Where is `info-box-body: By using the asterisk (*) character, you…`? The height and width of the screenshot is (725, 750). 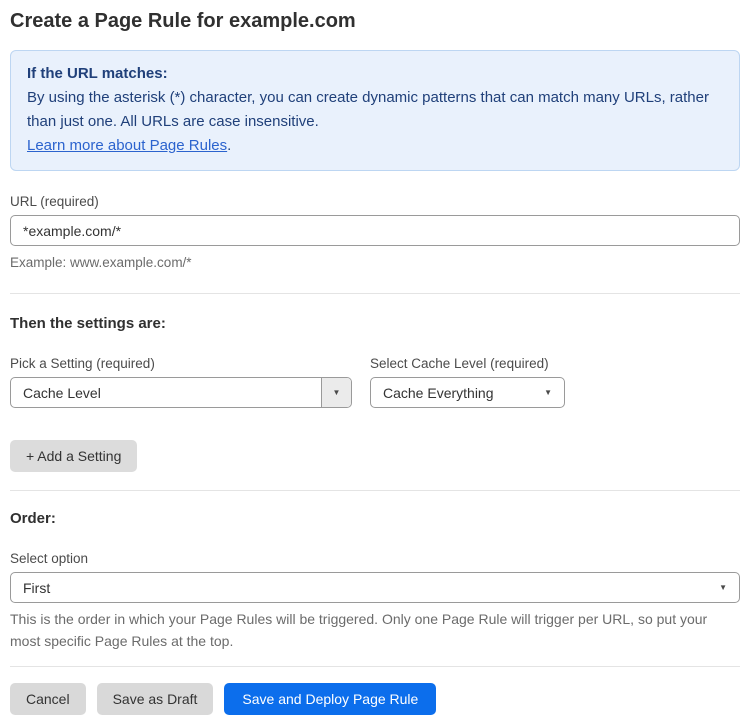 info-box-body: By using the asterisk (*) character, you… is located at coordinates (368, 109).